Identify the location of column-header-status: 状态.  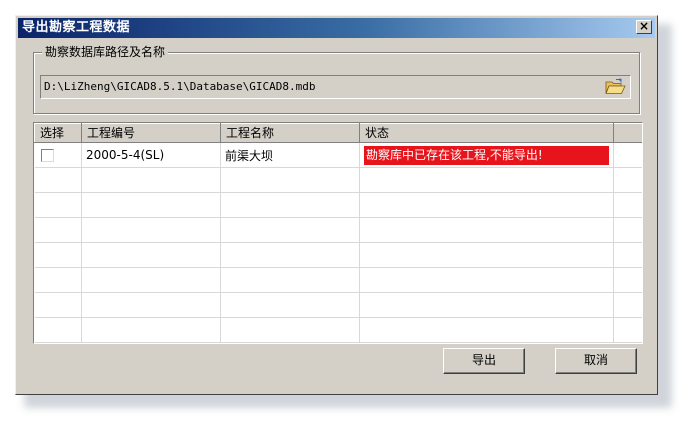
(486, 133).